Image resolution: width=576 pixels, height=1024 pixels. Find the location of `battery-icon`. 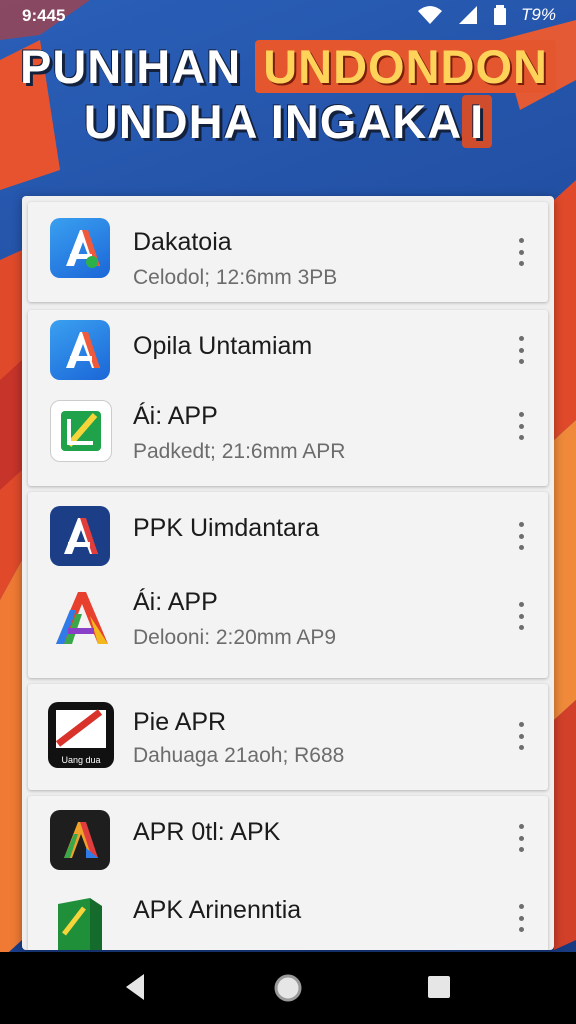

battery-icon is located at coordinates (500, 15).